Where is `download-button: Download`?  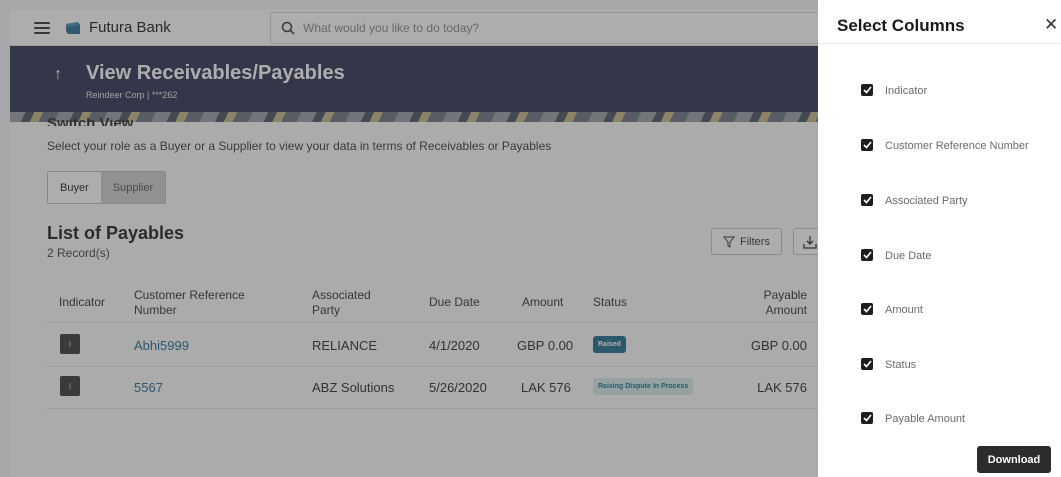 download-button: Download is located at coordinates (1014, 459).